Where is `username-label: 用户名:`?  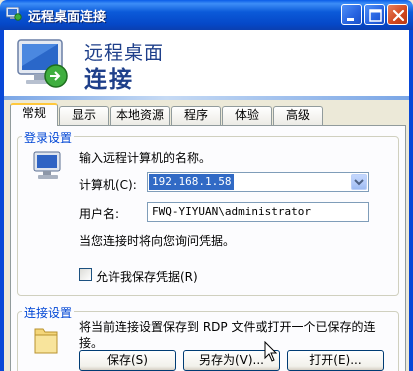
username-label: 用户名: is located at coordinates (99, 214).